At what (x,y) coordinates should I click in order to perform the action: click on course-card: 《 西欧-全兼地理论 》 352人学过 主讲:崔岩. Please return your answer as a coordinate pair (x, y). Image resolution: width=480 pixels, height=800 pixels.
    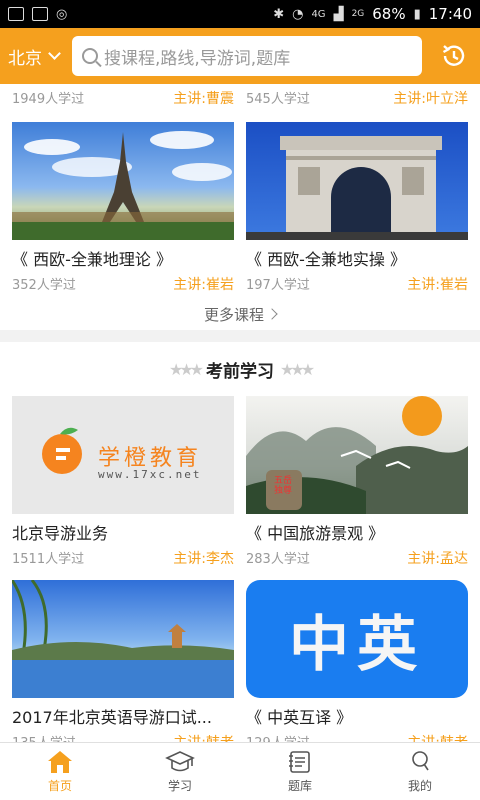
    Looking at the image, I should click on (123, 208).